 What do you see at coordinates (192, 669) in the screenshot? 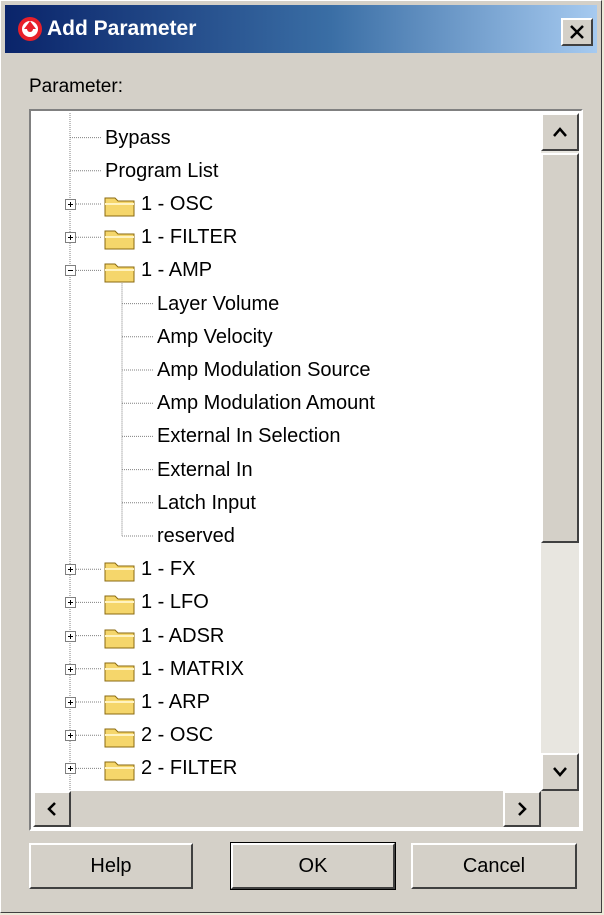
I see `tree-folder: 1 - MATRIX` at bounding box center [192, 669].